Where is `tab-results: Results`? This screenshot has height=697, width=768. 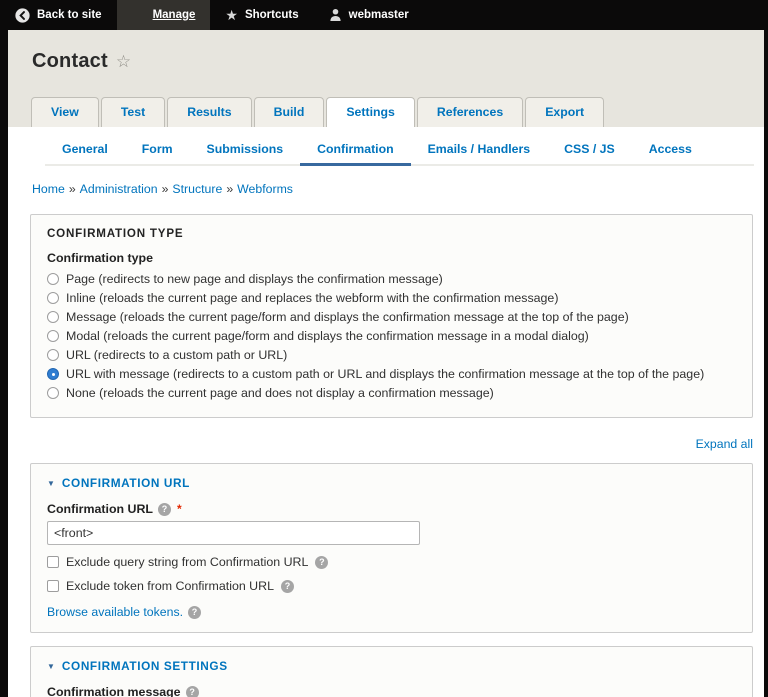
tab-results: Results is located at coordinates (209, 112).